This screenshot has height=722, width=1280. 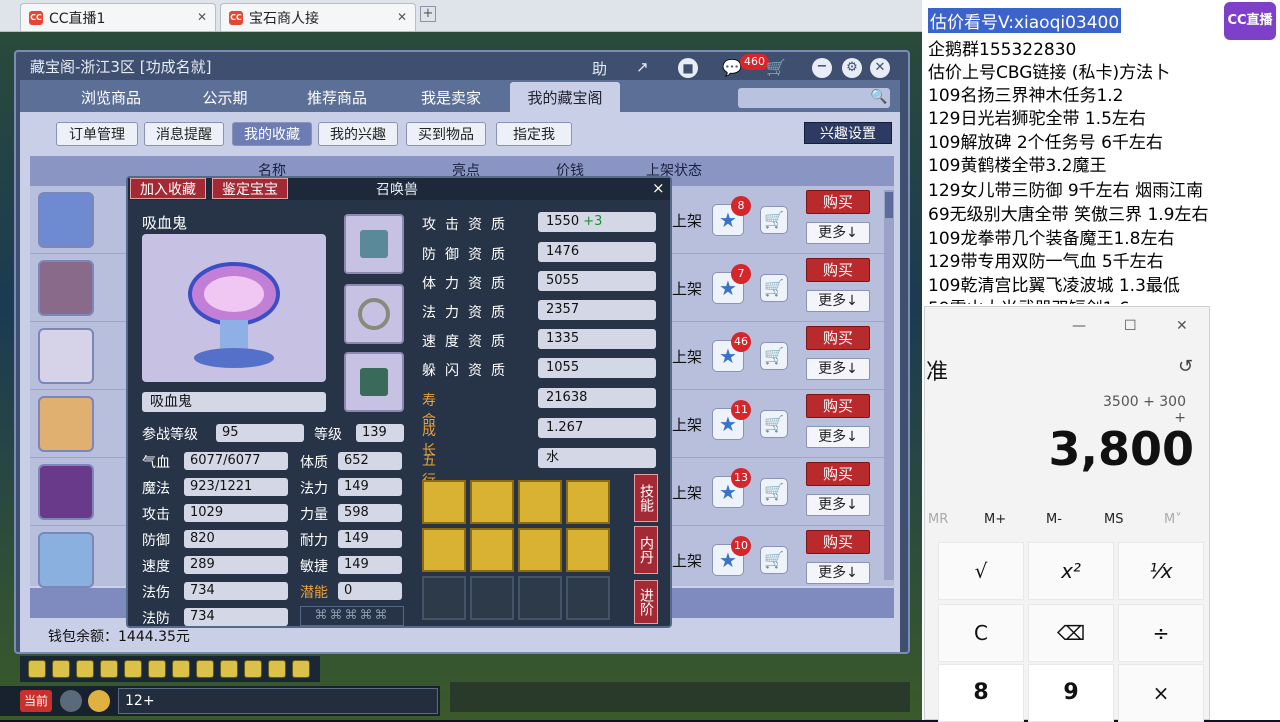 I want to click on popup-title: 召唤兽, so click(x=397, y=190).